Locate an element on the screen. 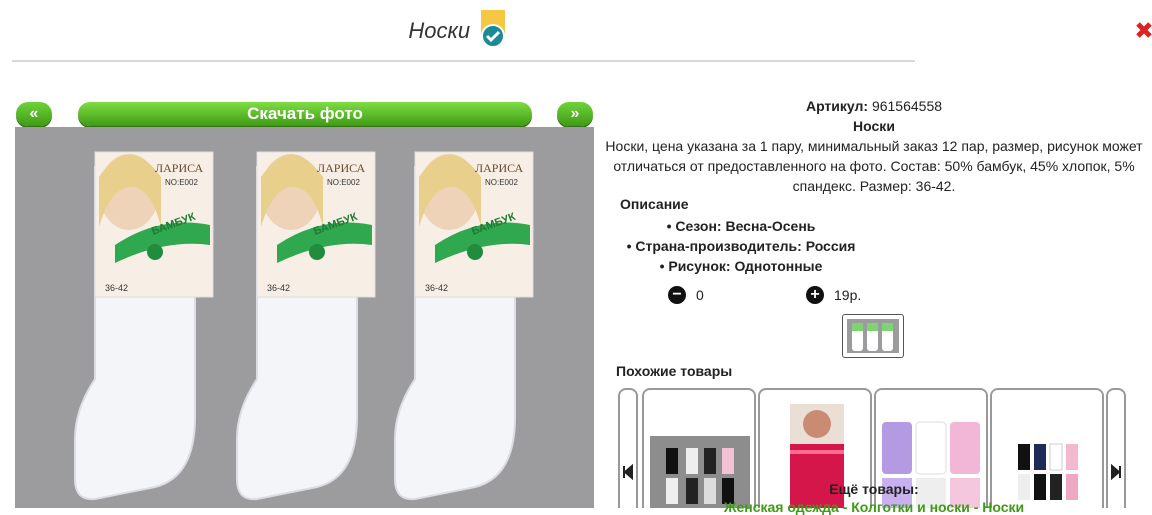 The height and width of the screenshot is (515, 1152). sock-3: ЛАРИСАNO:E002БАМБУК36-42 is located at coordinates (464, 326).